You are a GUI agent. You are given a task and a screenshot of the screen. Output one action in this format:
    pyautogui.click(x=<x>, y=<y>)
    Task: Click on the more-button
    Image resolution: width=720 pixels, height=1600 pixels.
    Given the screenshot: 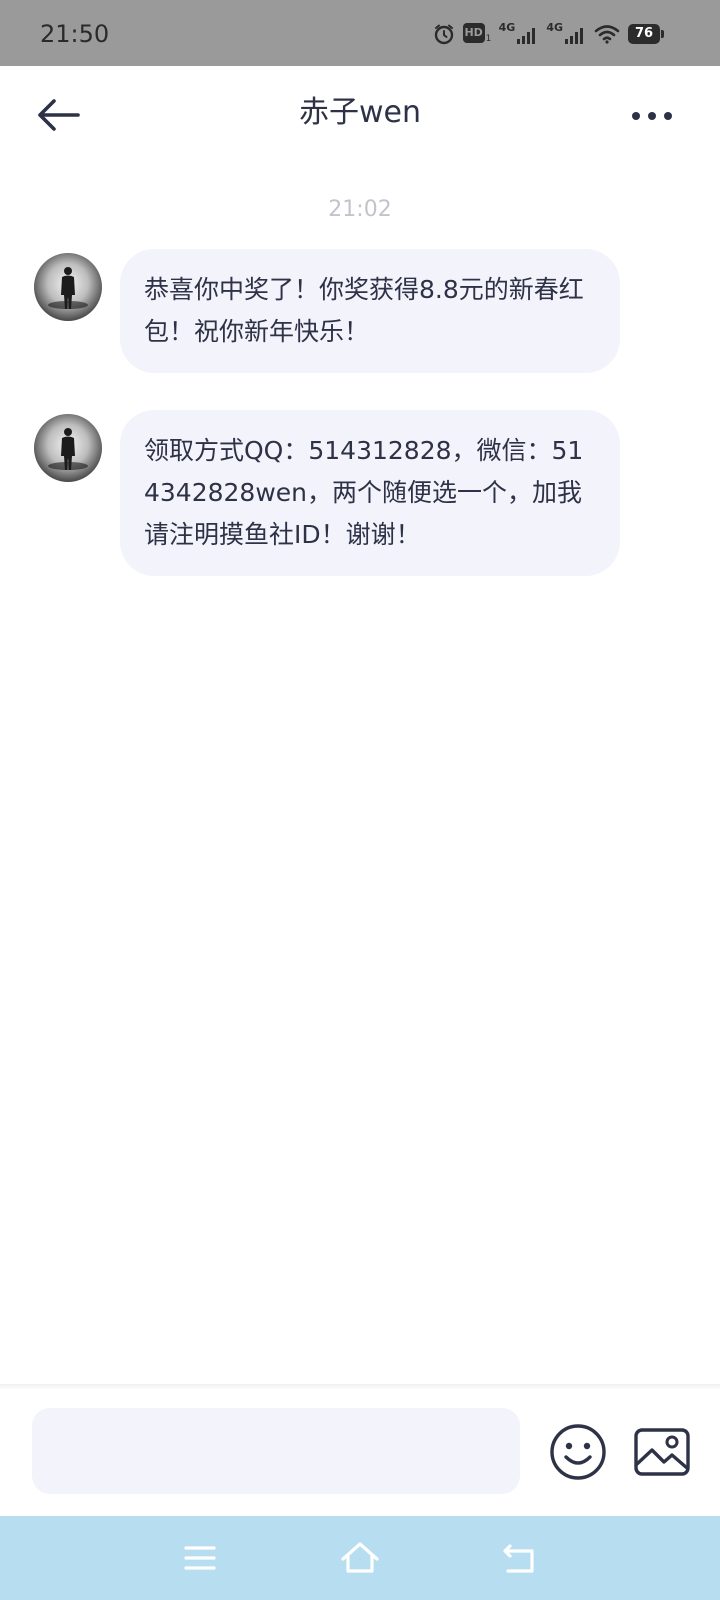 What is the action you would take?
    pyautogui.click(x=652, y=116)
    